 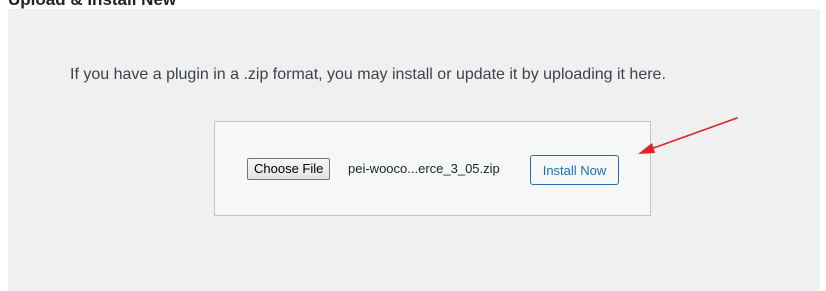 I want to click on arrow-shaft, so click(x=692, y=134).